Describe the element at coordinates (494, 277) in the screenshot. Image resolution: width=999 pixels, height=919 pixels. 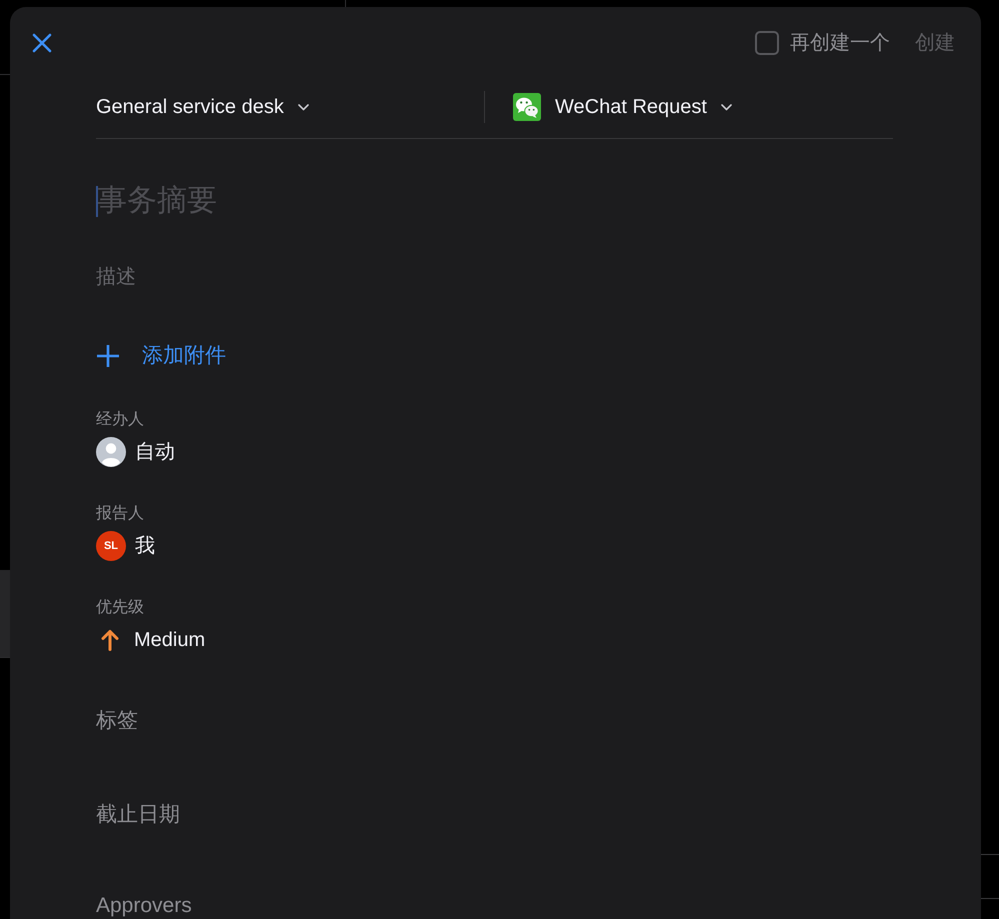
I see `description-field: 描述` at that location.